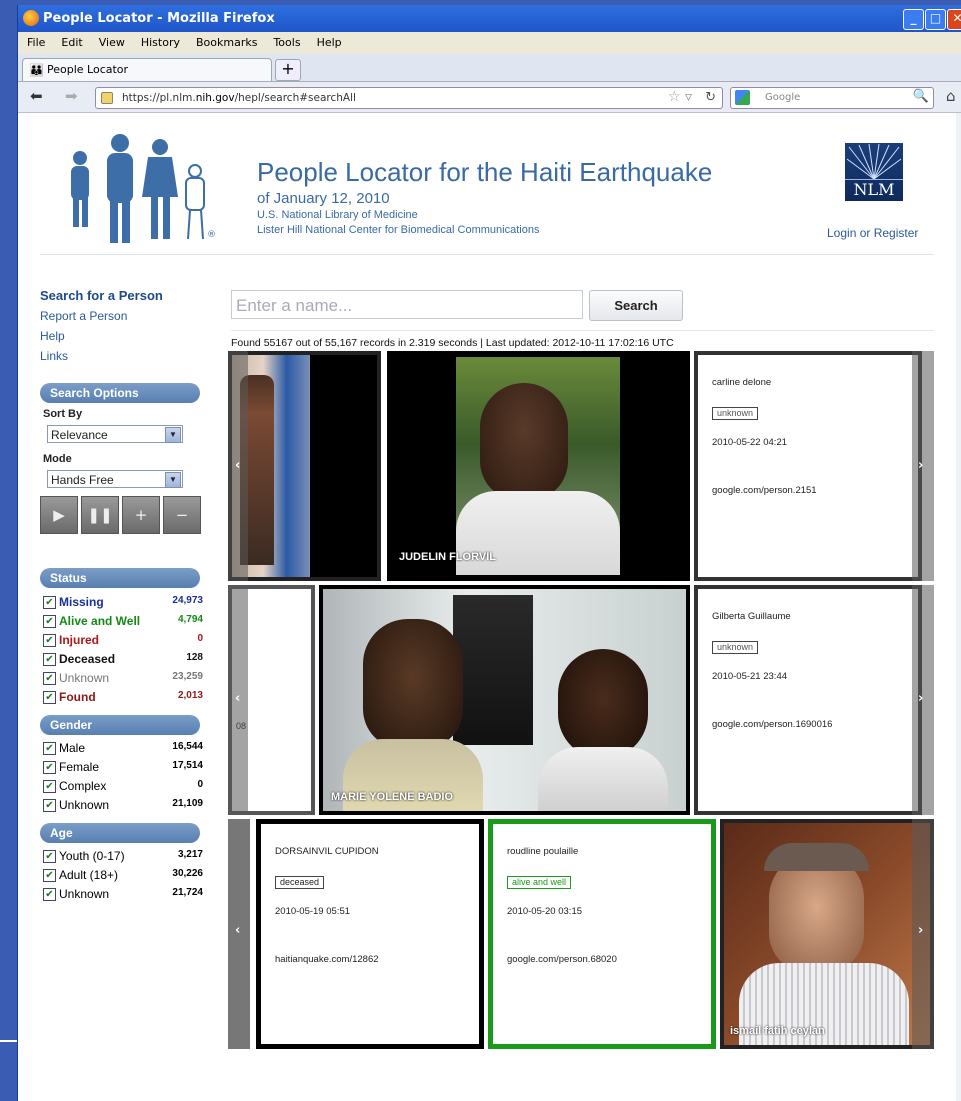 The height and width of the screenshot is (1101, 961). I want to click on person-name: carline delone, so click(742, 382).